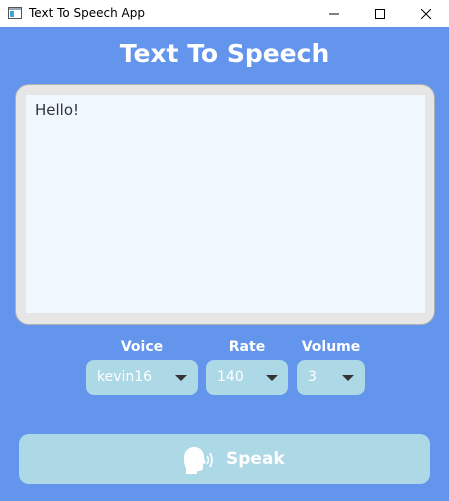  I want to click on page-title: Text To Speech, so click(224, 53).